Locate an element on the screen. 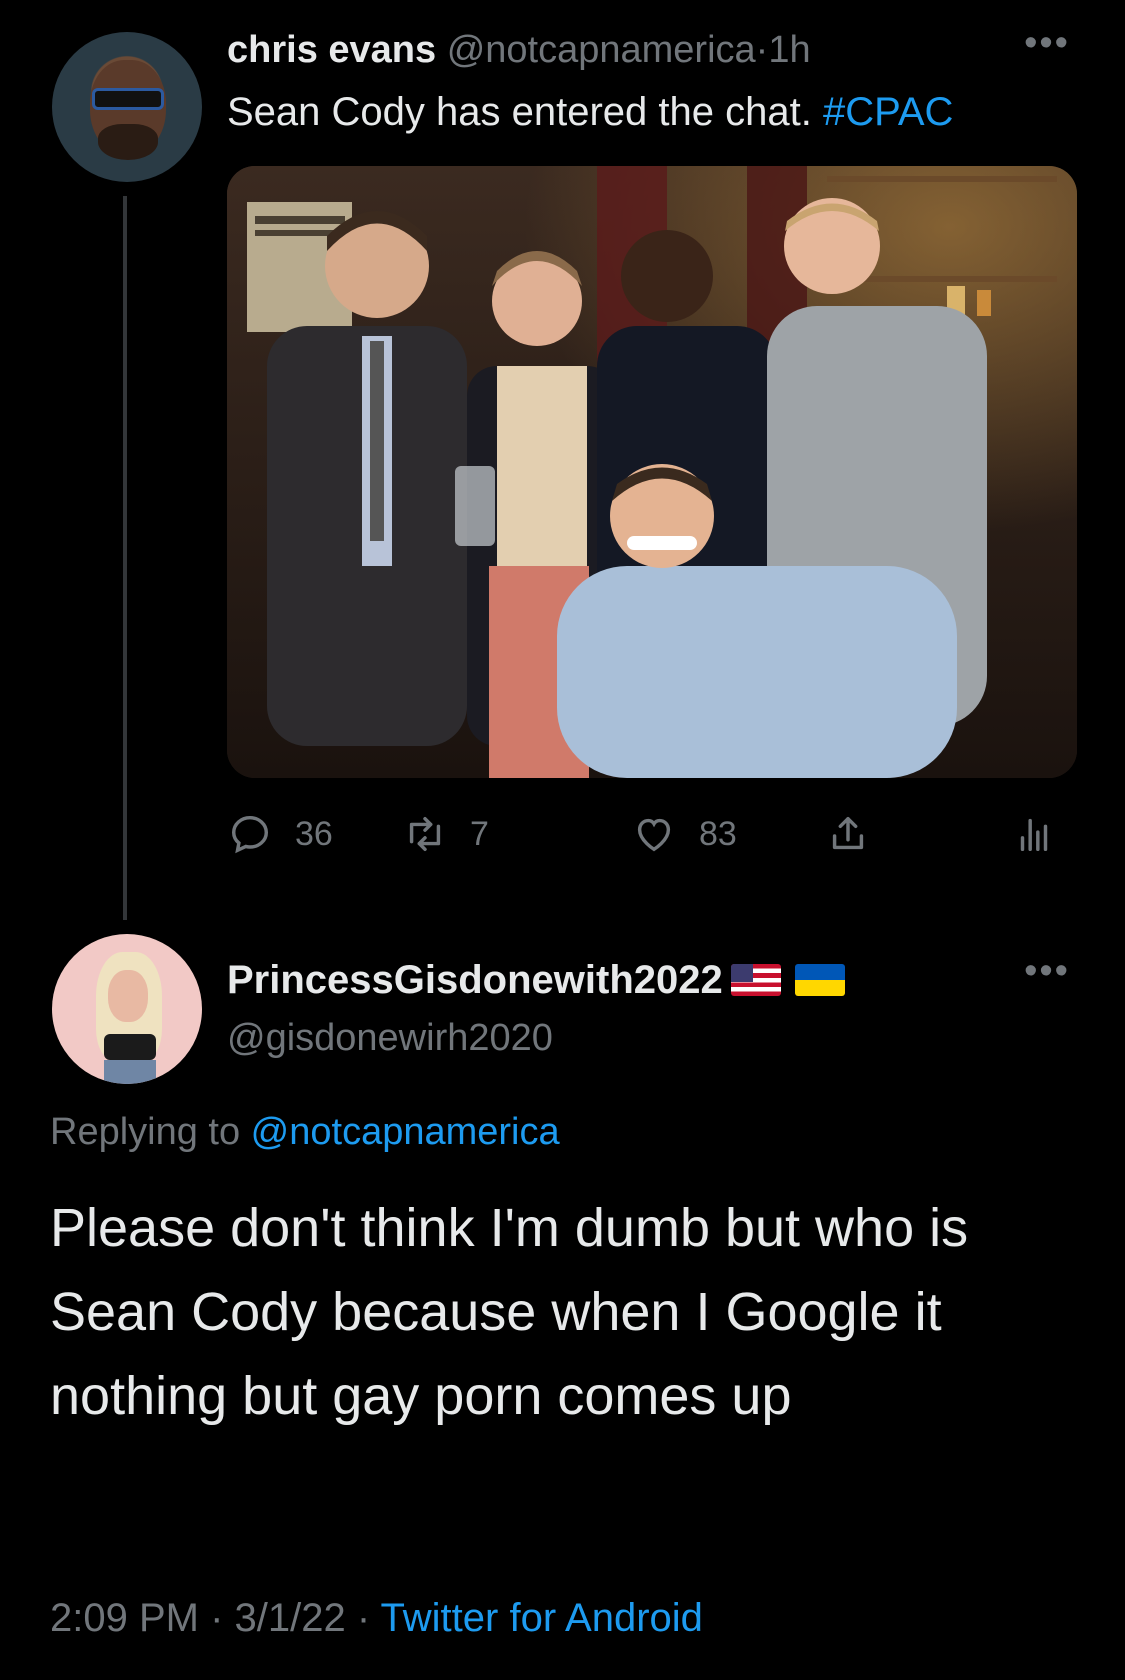  replying-to: Replying to @notcapnamerica is located at coordinates (305, 1132).